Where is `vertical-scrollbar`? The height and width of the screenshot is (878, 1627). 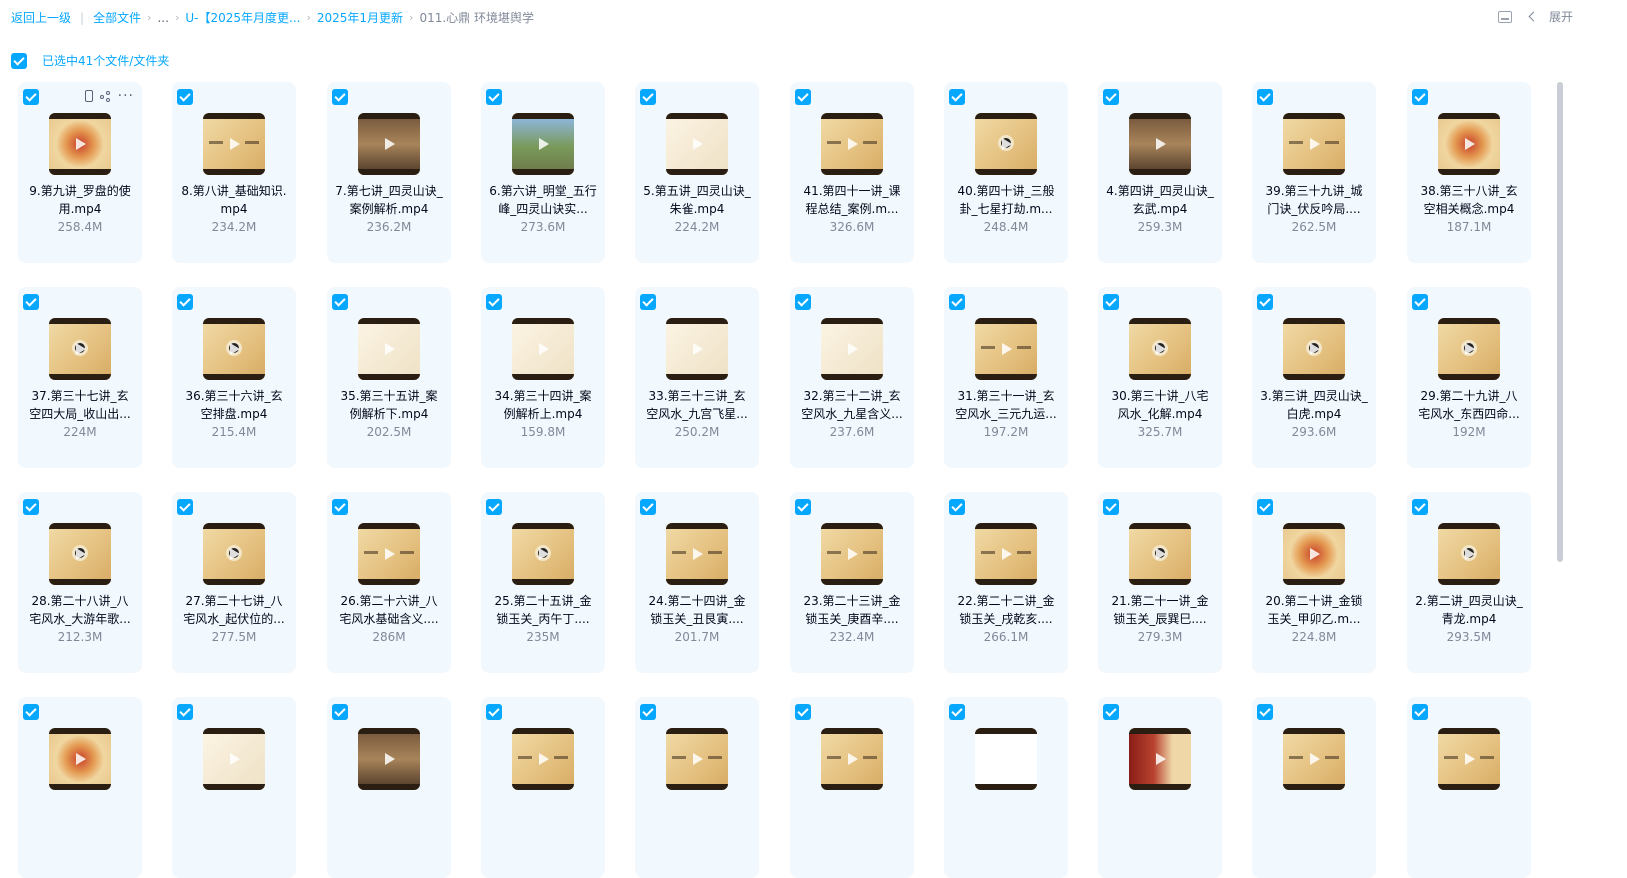
vertical-scrollbar is located at coordinates (1560, 322).